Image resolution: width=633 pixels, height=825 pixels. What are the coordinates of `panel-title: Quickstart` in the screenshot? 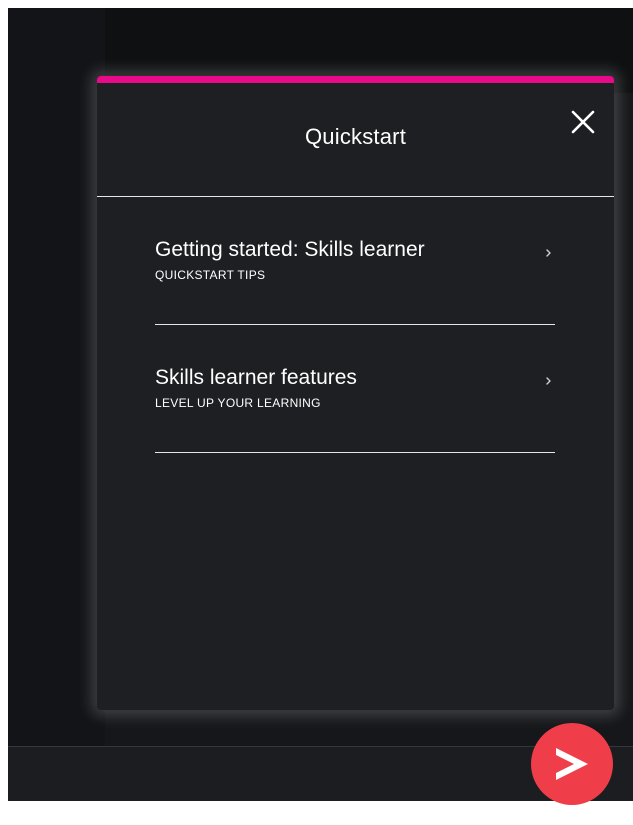 It's located at (355, 136).